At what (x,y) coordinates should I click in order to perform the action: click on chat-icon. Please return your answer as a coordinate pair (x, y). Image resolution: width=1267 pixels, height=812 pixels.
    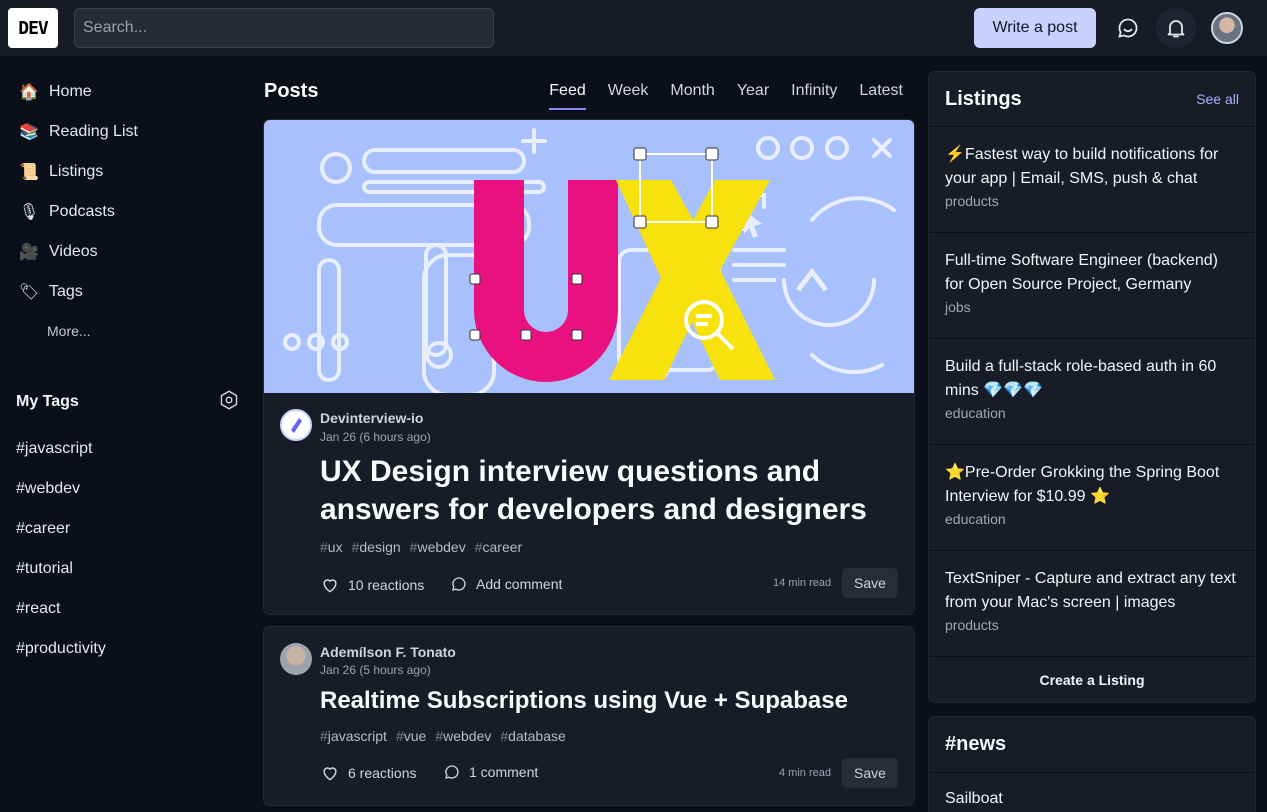
    Looking at the image, I should click on (1128, 28).